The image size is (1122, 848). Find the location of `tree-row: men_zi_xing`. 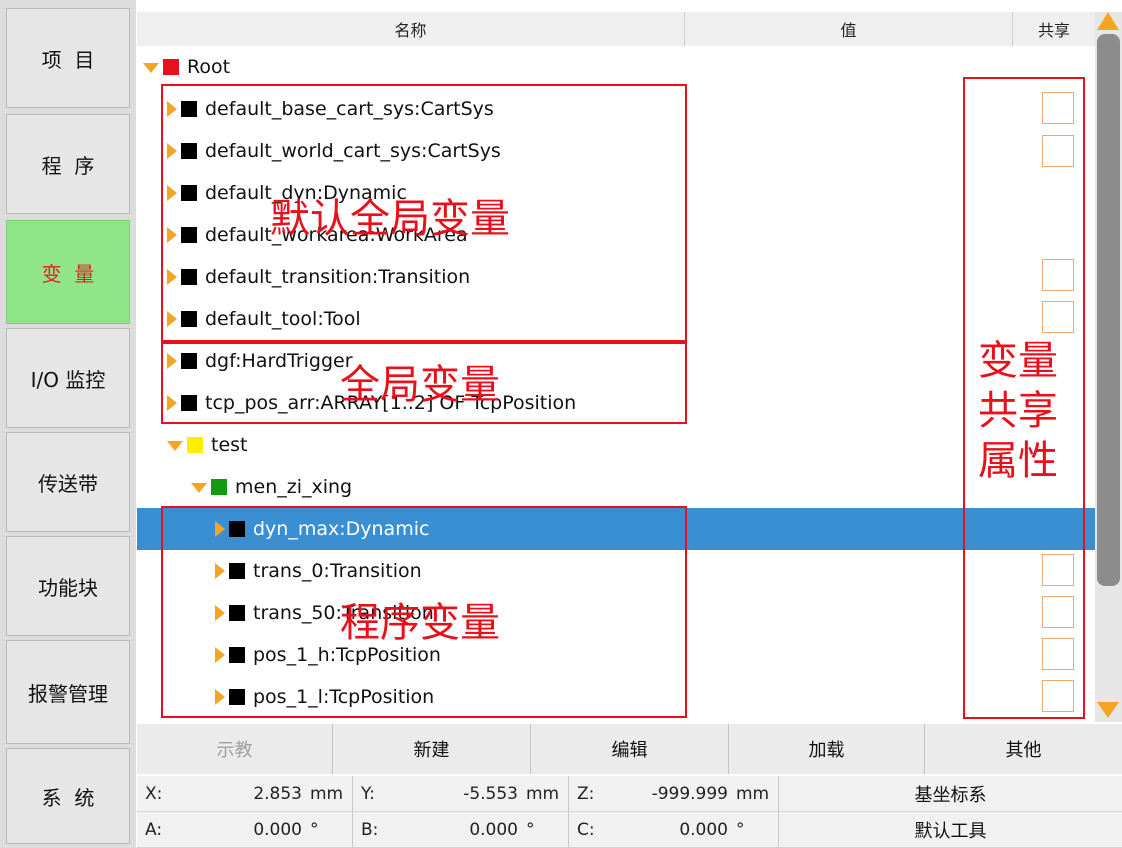

tree-row: men_zi_xing is located at coordinates (616, 487).